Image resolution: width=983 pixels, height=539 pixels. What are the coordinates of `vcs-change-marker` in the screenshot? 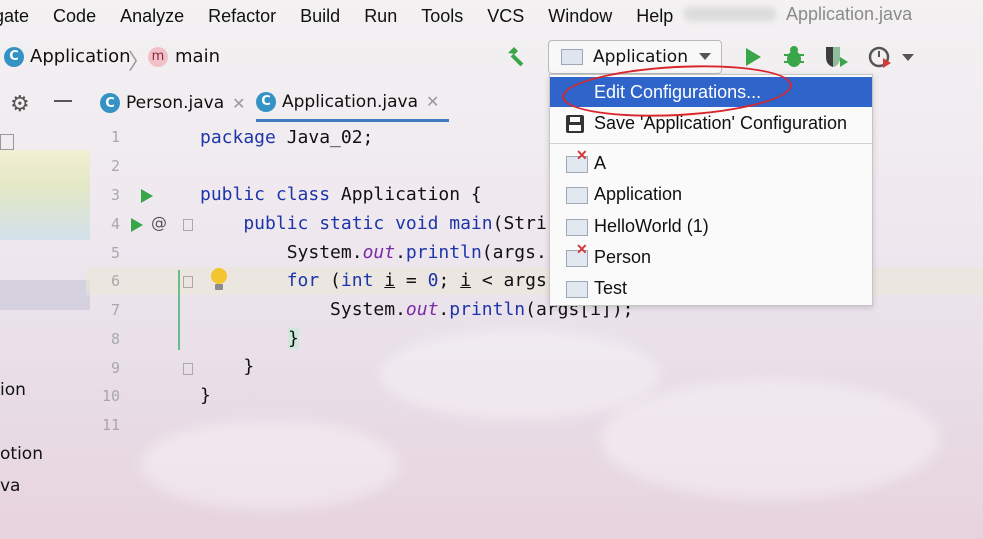 It's located at (179, 310).